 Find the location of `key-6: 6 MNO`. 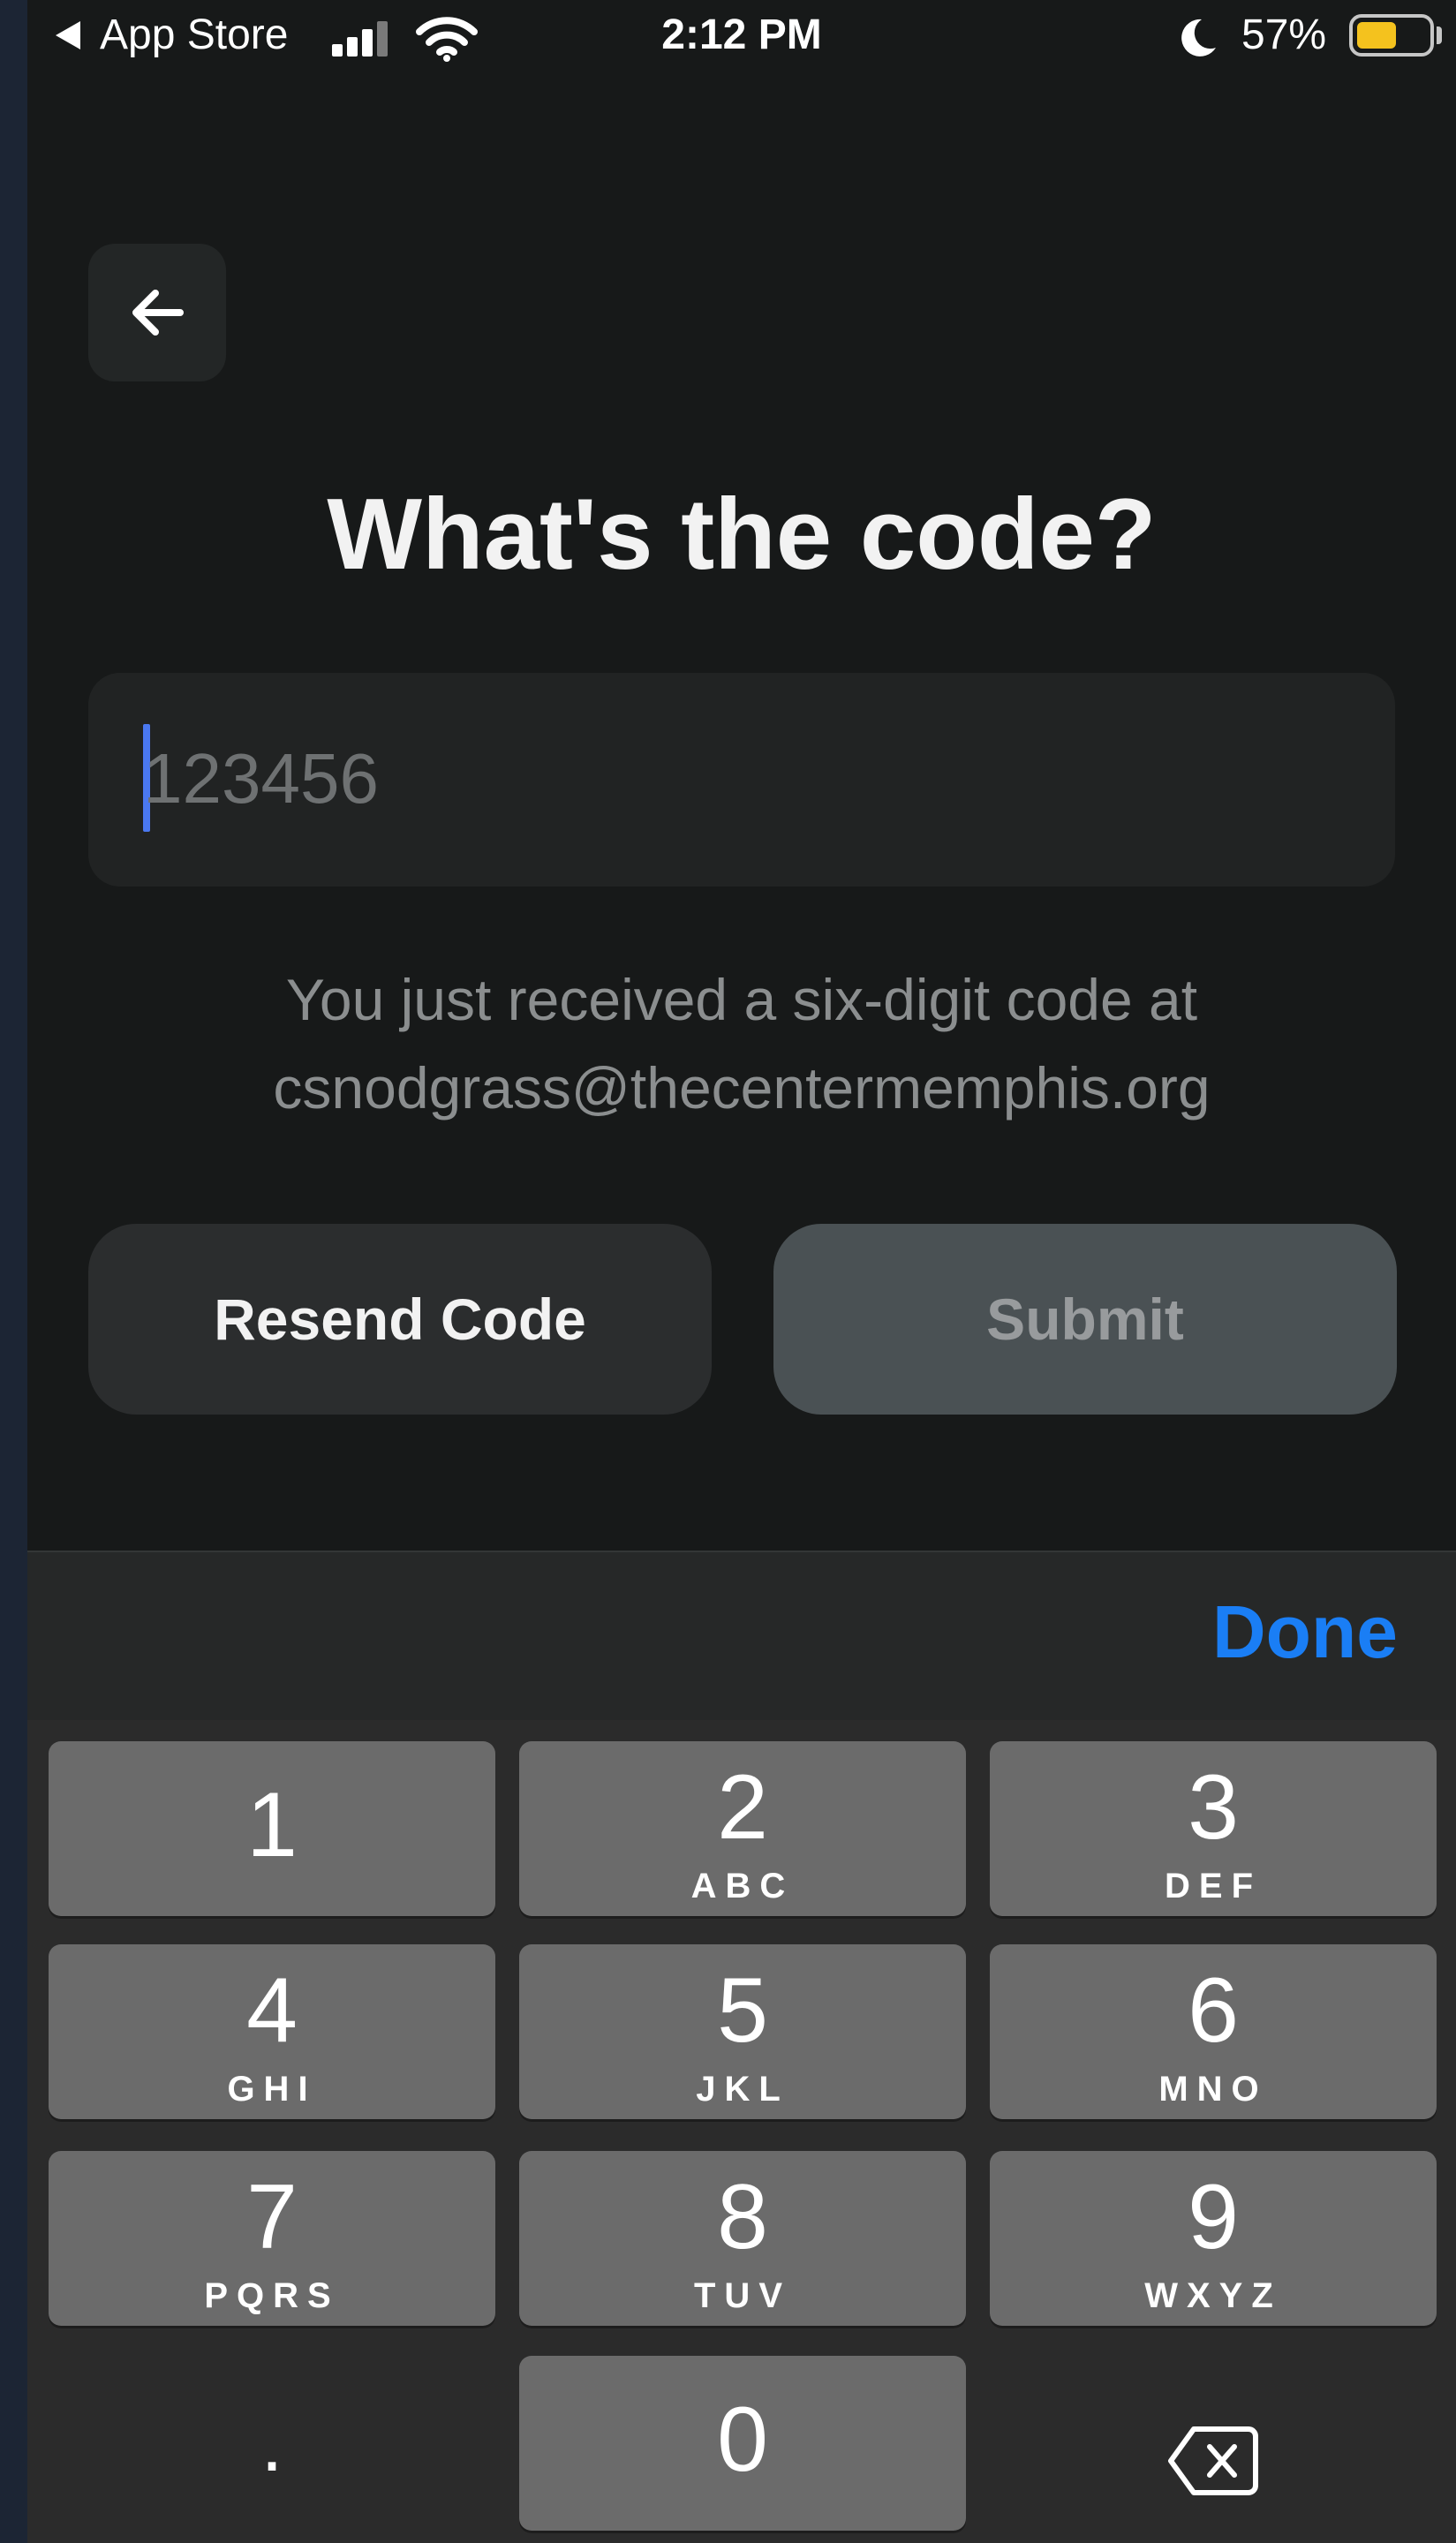

key-6: 6 MNO is located at coordinates (1213, 2032).